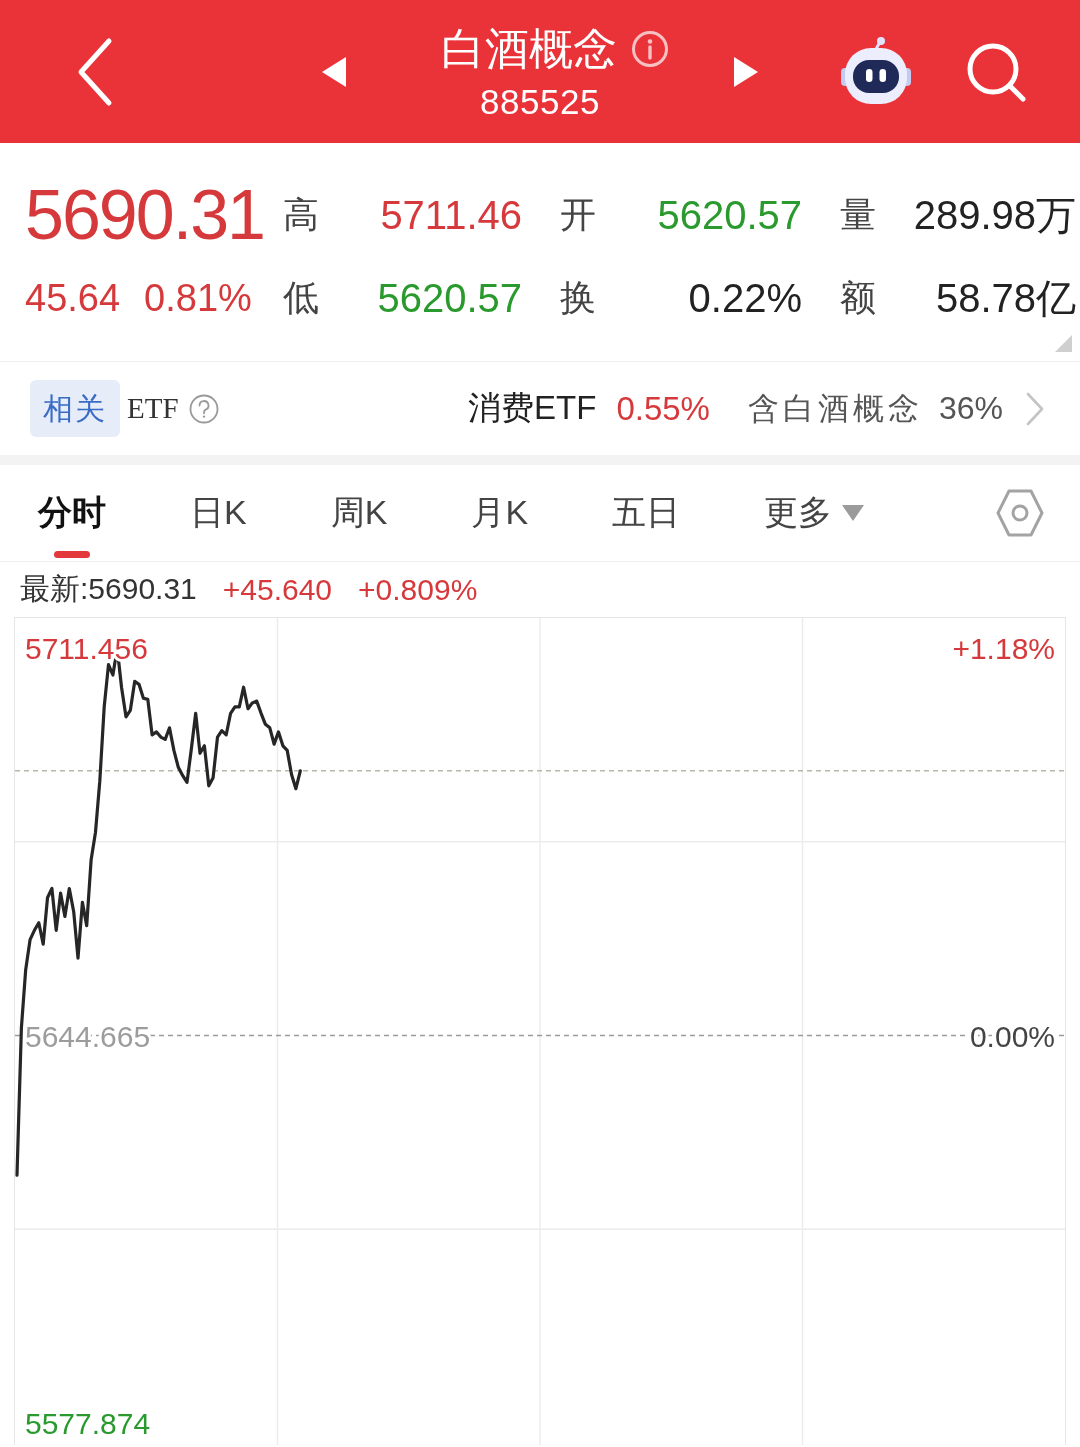 The image size is (1080, 1447). I want to click on axis-label: 0.00%, so click(1012, 1036).